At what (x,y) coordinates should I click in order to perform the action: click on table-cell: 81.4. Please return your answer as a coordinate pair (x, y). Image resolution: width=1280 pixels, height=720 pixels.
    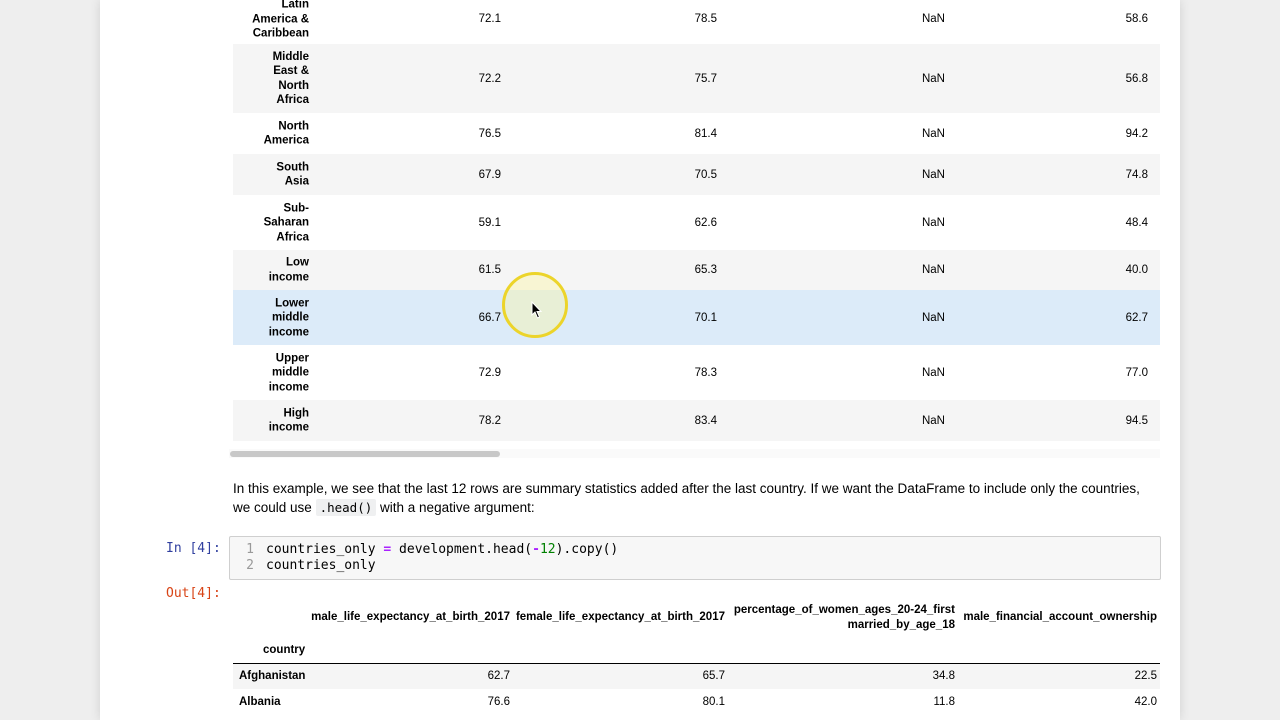
    Looking at the image, I should click on (705, 133).